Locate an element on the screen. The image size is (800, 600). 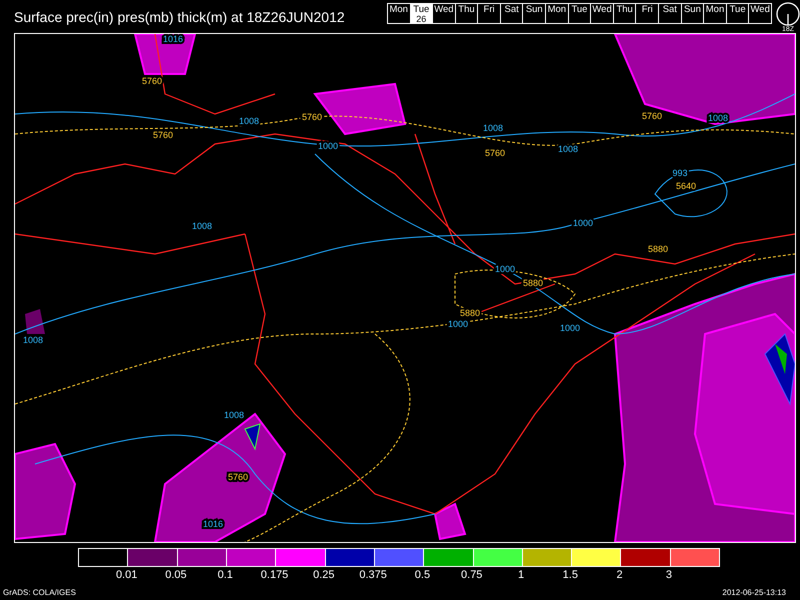
scale-label: 0.1 is located at coordinates (225, 575).